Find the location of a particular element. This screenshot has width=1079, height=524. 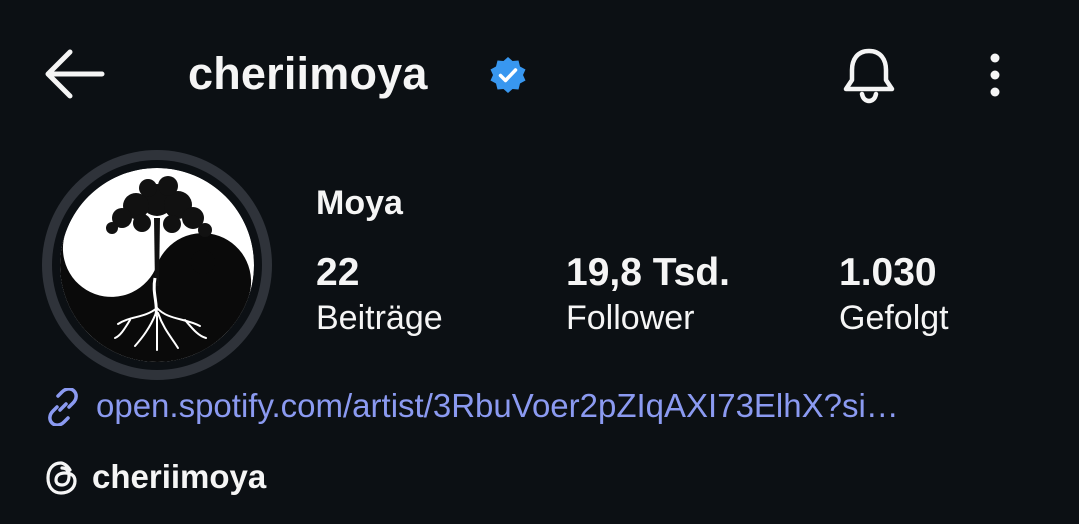

verified-badge-icon is located at coordinates (508, 75).